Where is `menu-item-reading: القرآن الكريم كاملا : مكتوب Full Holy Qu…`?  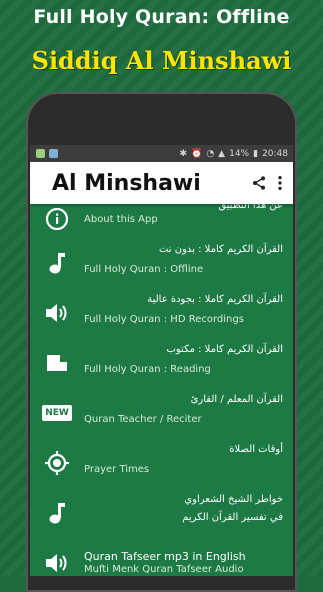 menu-item-reading: القرآن الكريم كاملا : مكتوب Full Holy Qu… is located at coordinates (161, 363).